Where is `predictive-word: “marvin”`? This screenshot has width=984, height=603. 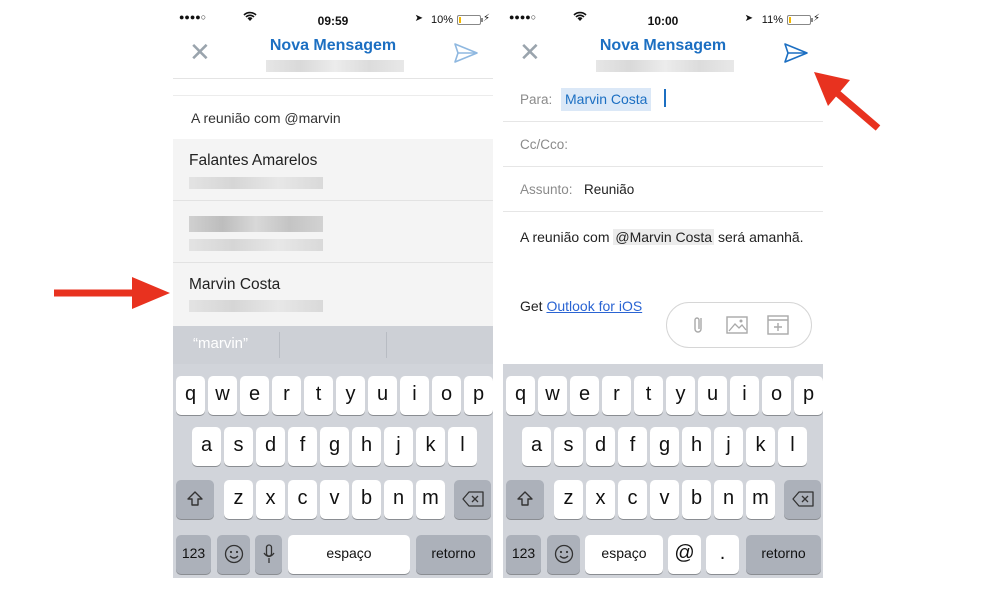 predictive-word: “marvin” is located at coordinates (220, 343).